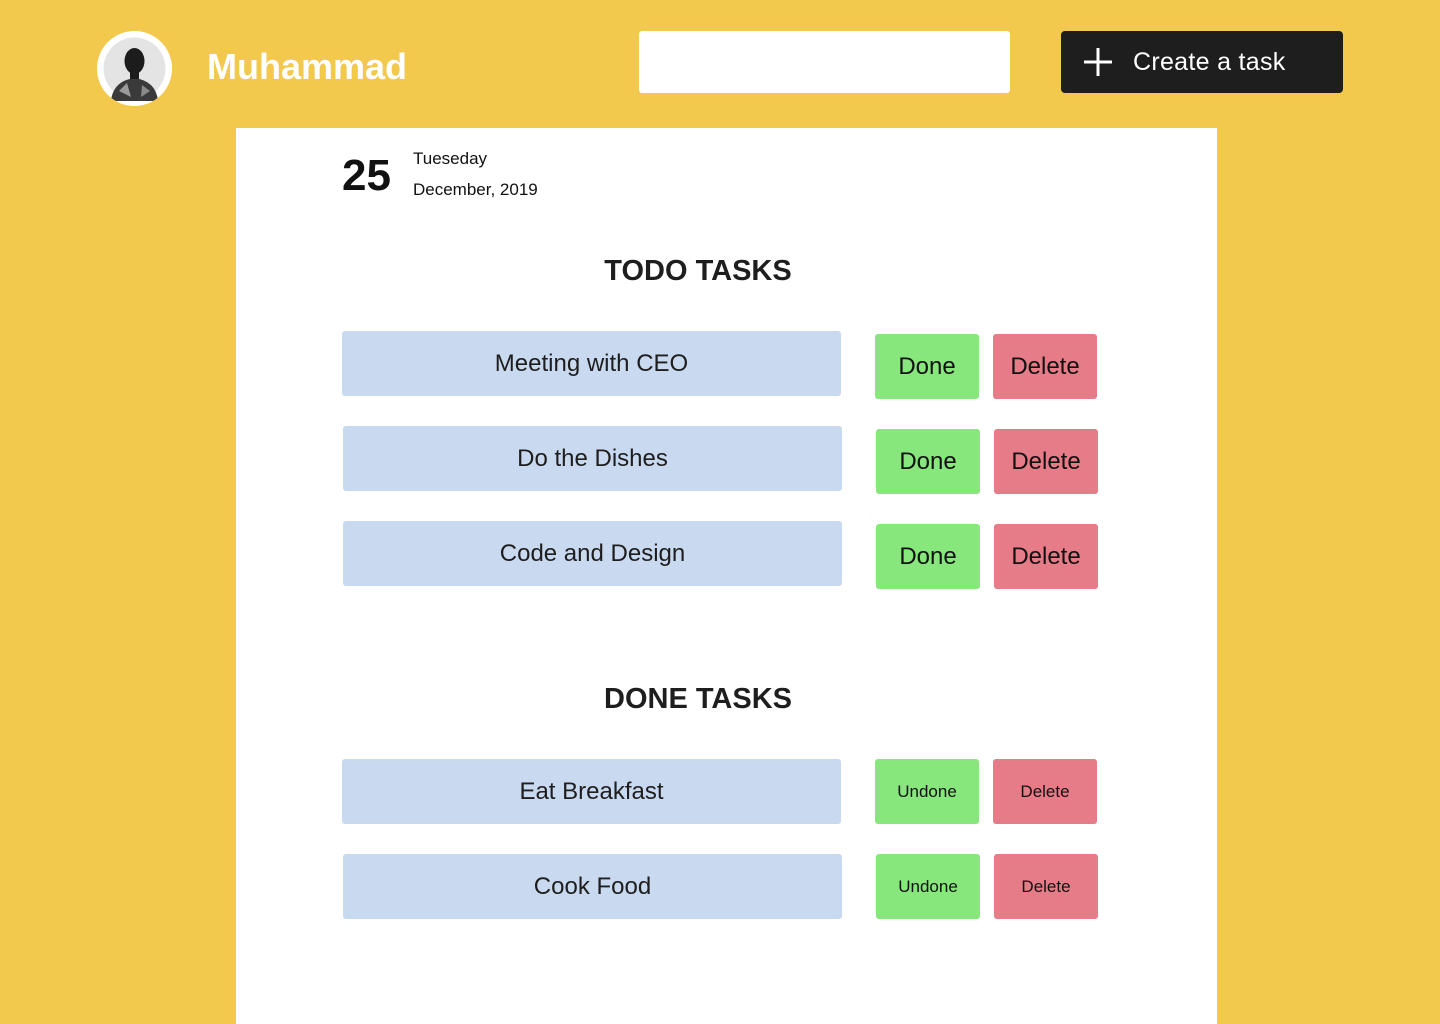 This screenshot has width=1440, height=1024. What do you see at coordinates (698, 699) in the screenshot?
I see `done-heading: DONE TASKS` at bounding box center [698, 699].